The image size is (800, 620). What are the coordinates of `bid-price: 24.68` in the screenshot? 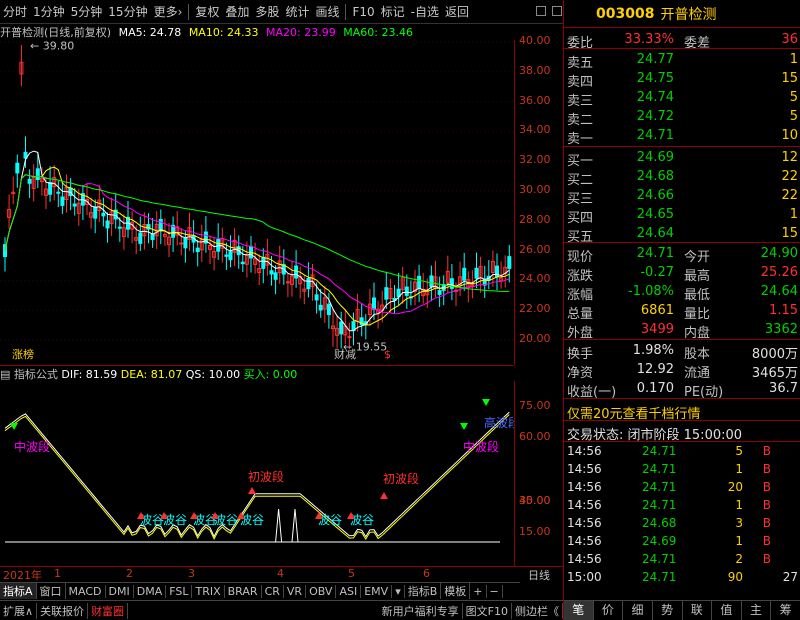 It's located at (655, 176).